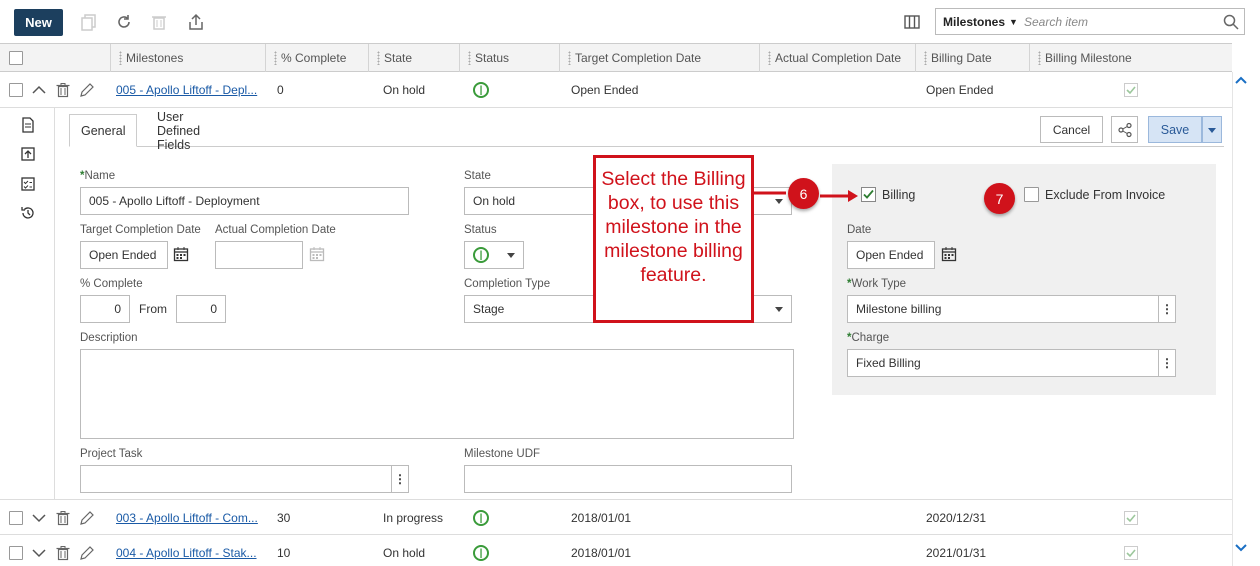  What do you see at coordinates (646, 146) in the screenshot?
I see `tab-underline` at bounding box center [646, 146].